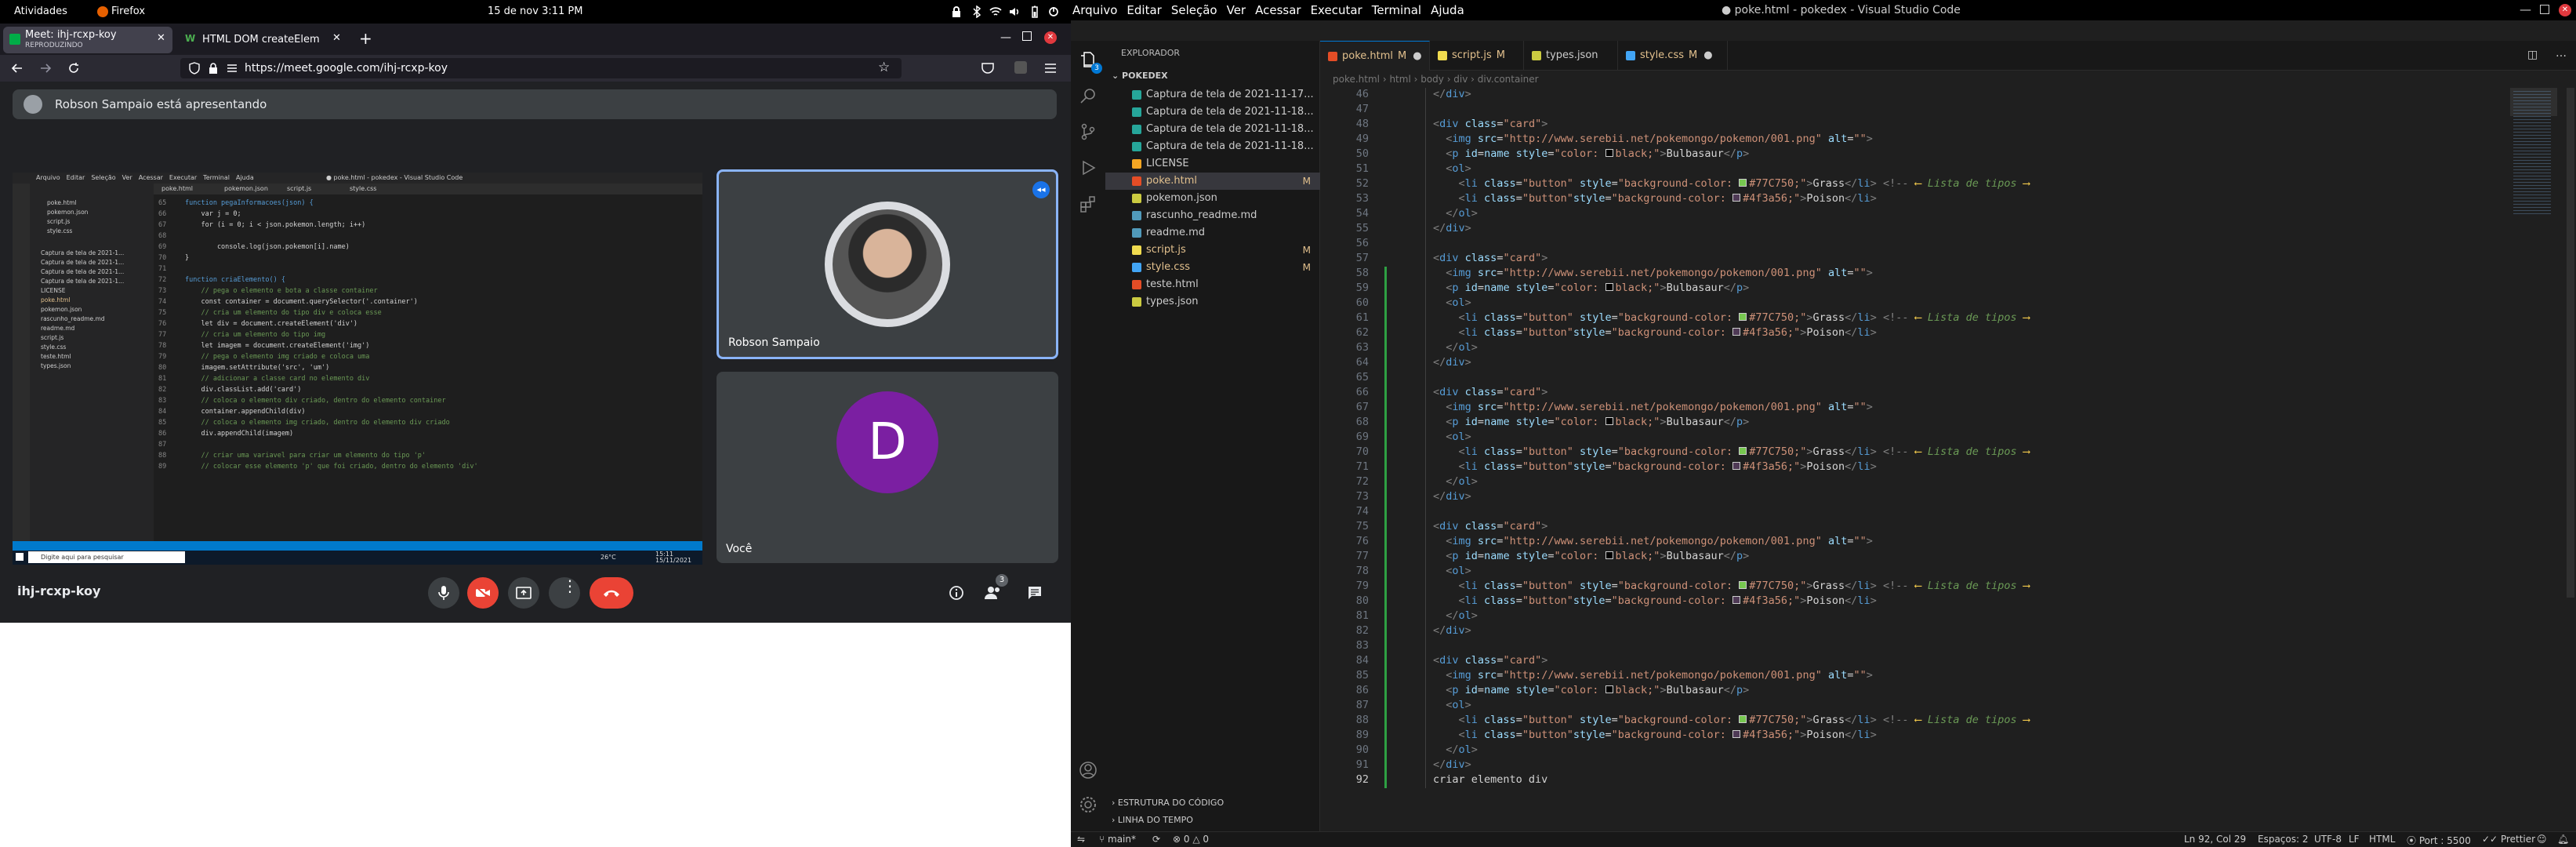  Describe the element at coordinates (1168, 803) in the screenshot. I see `outline-section: › ESTRUTURA DO CÓDIGO` at that location.